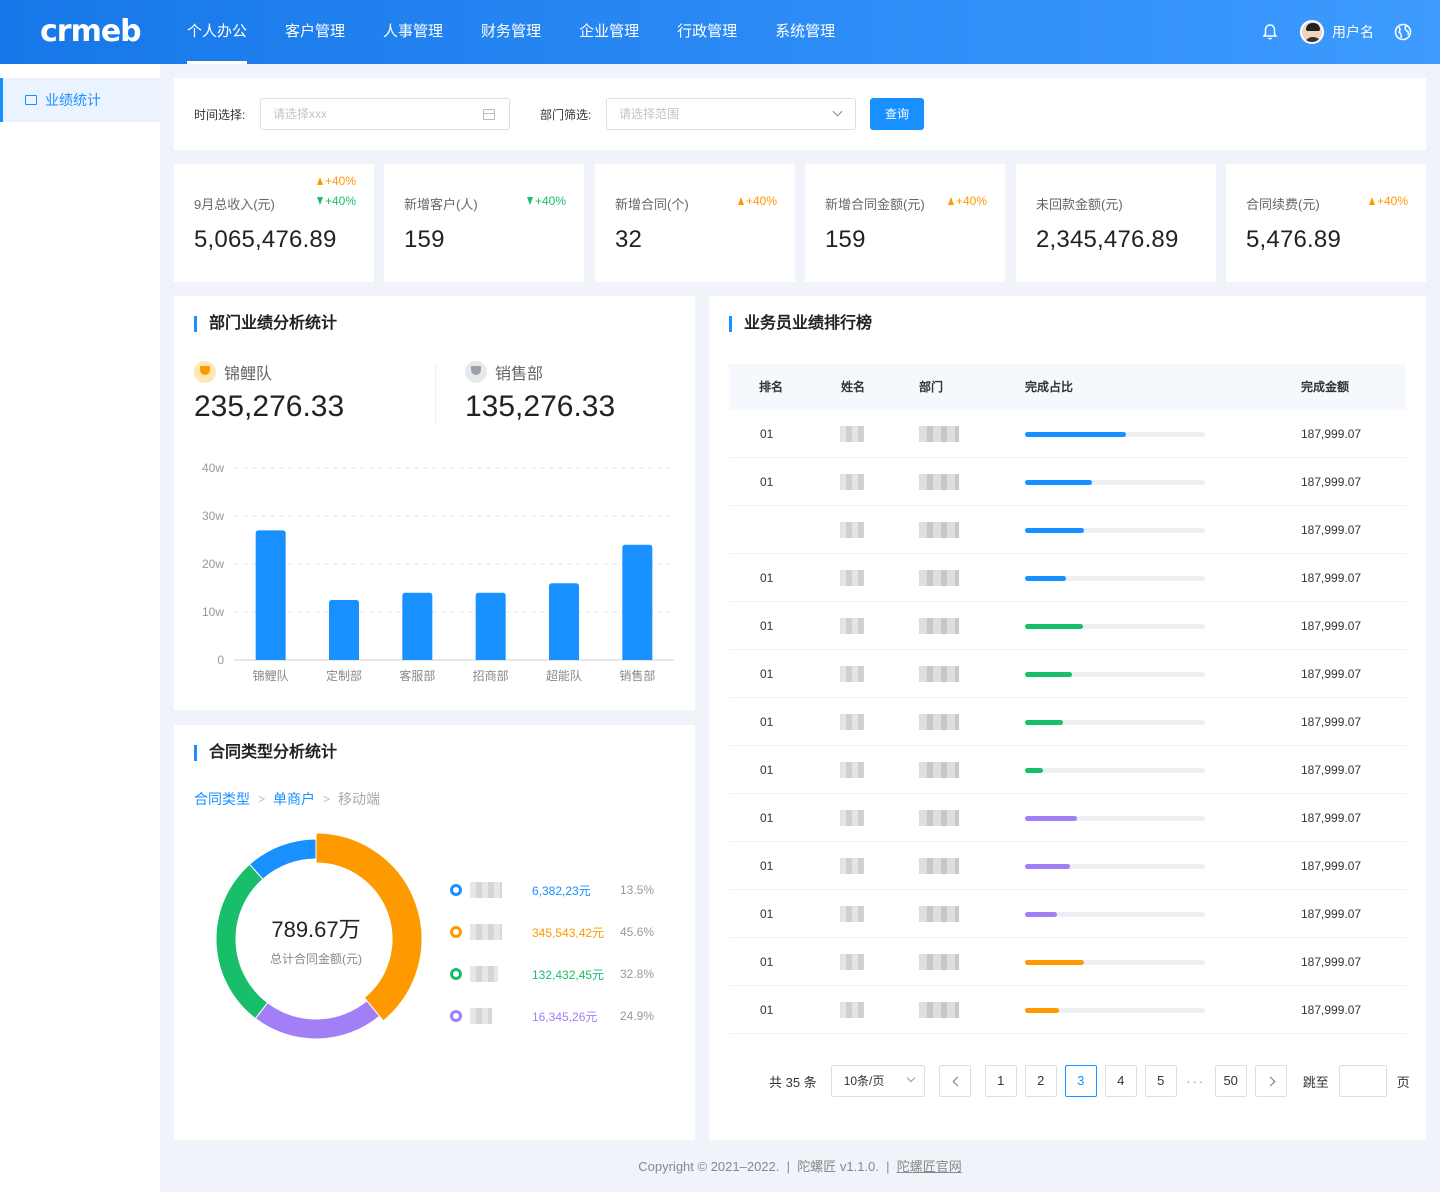 The width and height of the screenshot is (1440, 1192). Describe the element at coordinates (205, 372) in the screenshot. I see `gold-trophy-icon` at that location.